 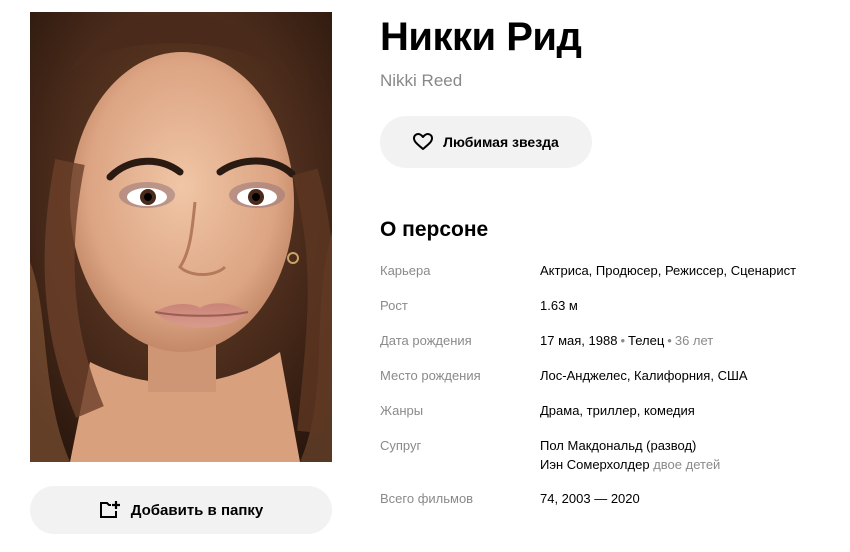 What do you see at coordinates (626, 340) in the screenshot?
I see `info-value: 17 мая, 1988 • Телец • 36 лет` at bounding box center [626, 340].